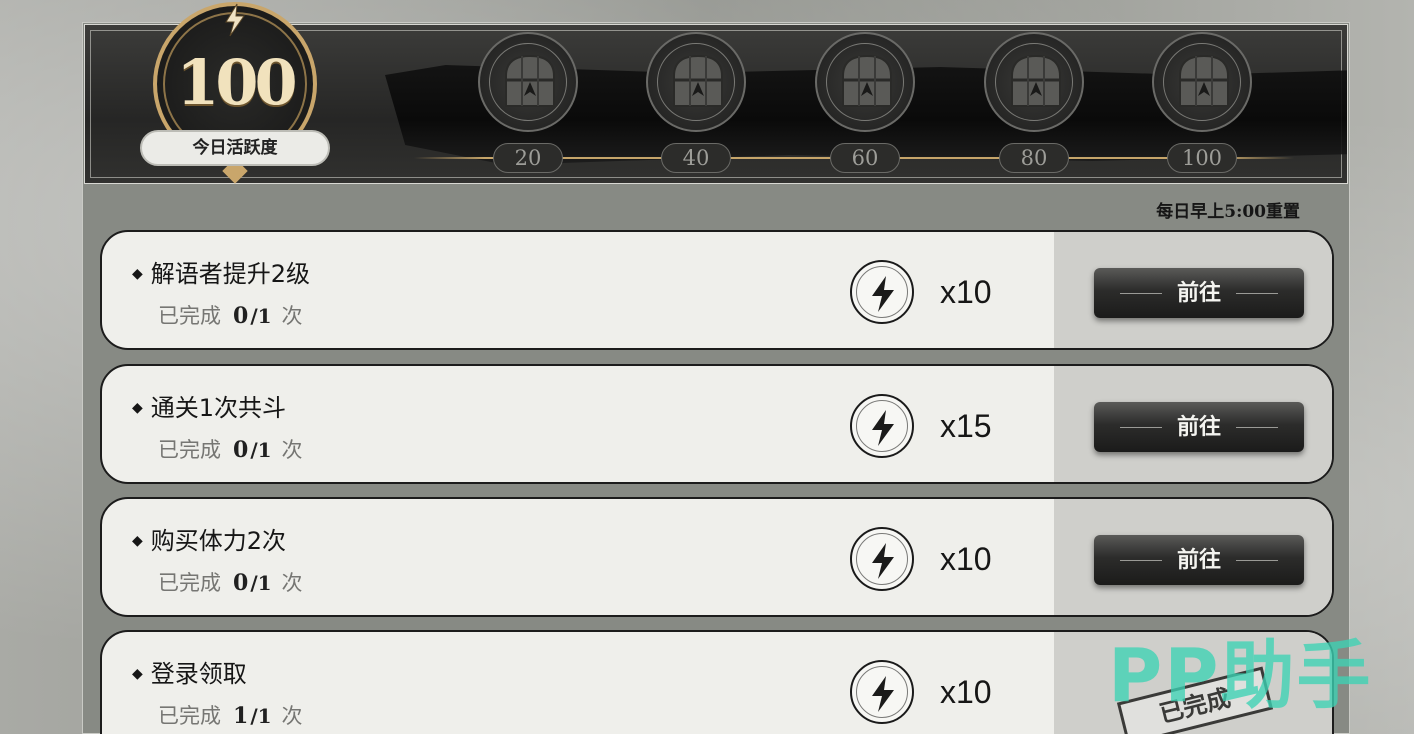 This screenshot has height=734, width=1414. I want to click on task-title: ◆ 购买体力2次, so click(209, 538).